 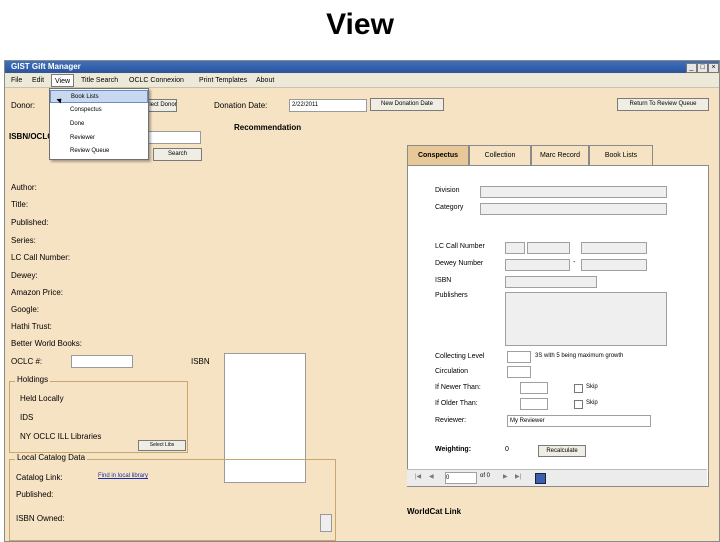 What do you see at coordinates (573, 192) in the screenshot?
I see `division-field` at bounding box center [573, 192].